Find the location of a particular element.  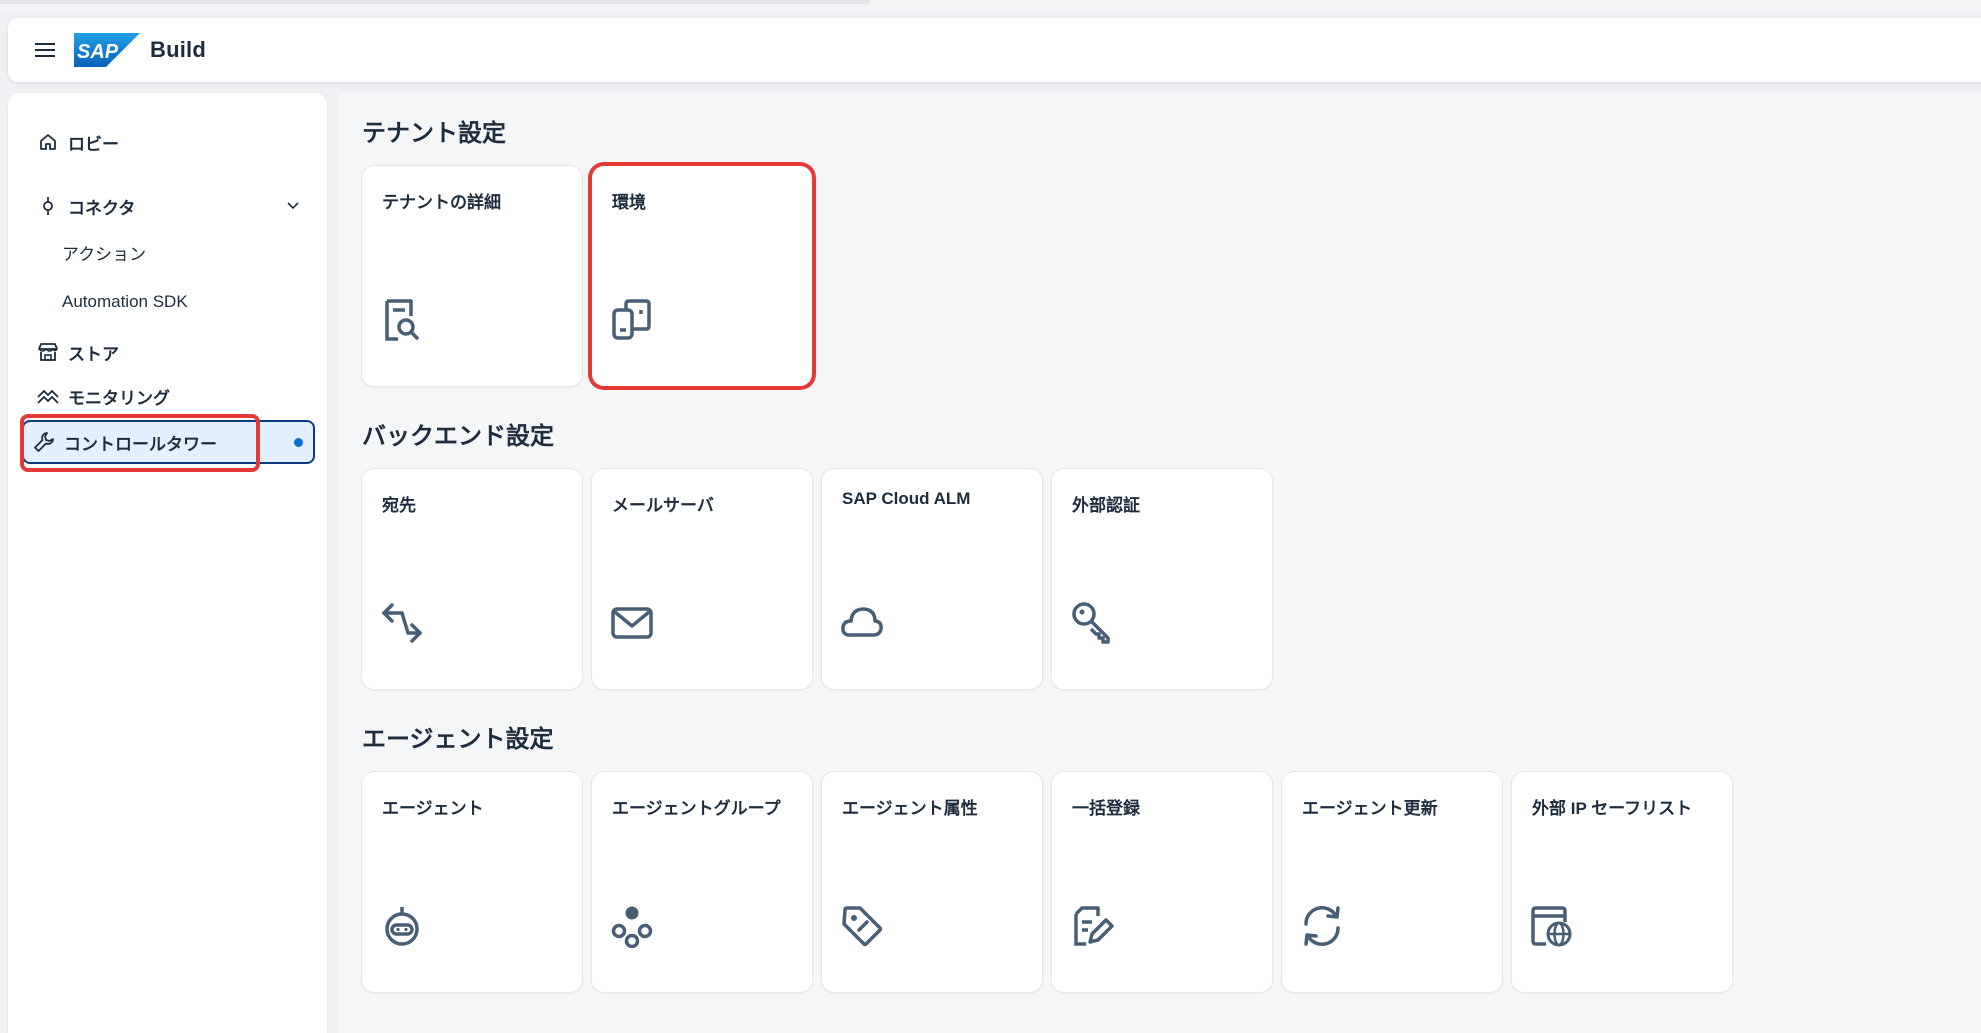

card-external-ip-safelist: 外部 IP セーフリスト is located at coordinates (1622, 882).